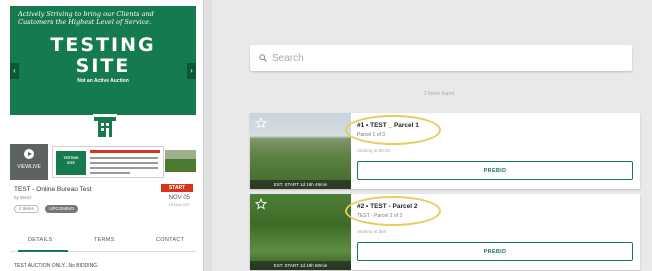 The width and height of the screenshot is (652, 271). Describe the element at coordinates (179, 198) in the screenshot. I see `start-date: NOV 05` at that location.